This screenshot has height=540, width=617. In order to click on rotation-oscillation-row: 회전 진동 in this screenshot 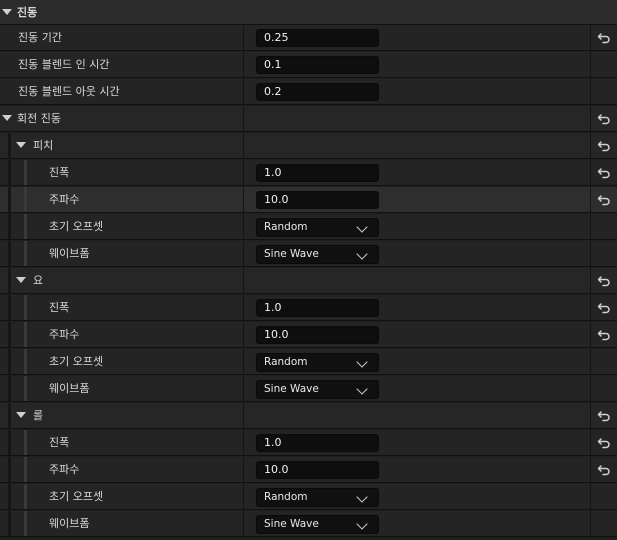, I will do `click(308, 119)`.